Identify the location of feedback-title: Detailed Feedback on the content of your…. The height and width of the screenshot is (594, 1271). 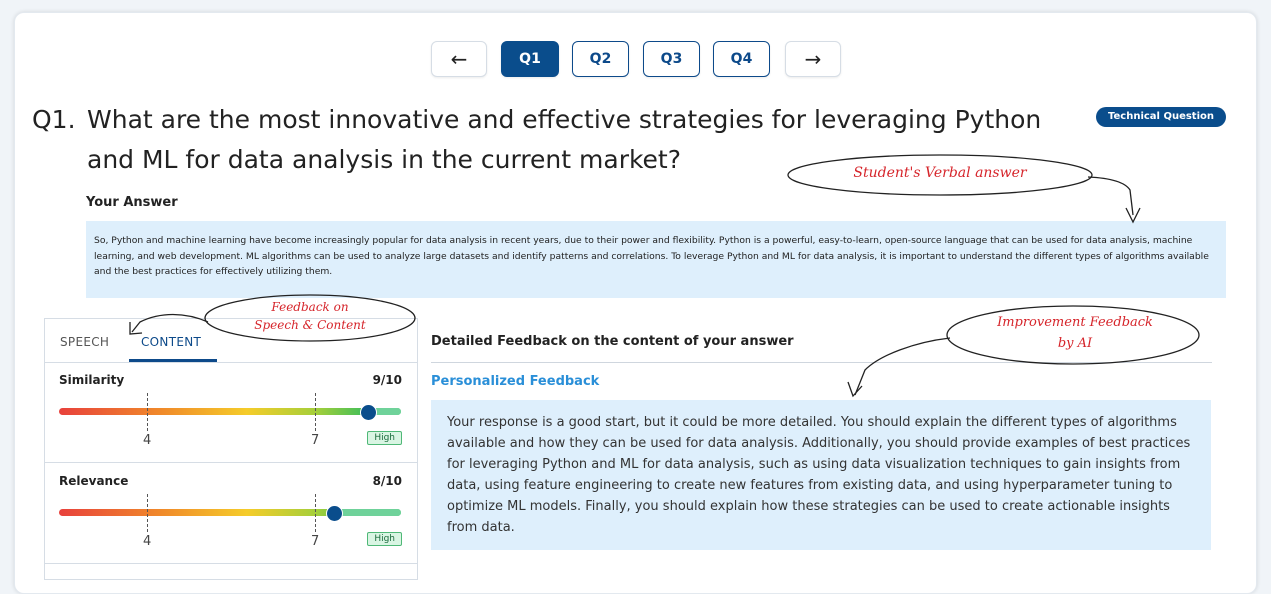
(612, 341).